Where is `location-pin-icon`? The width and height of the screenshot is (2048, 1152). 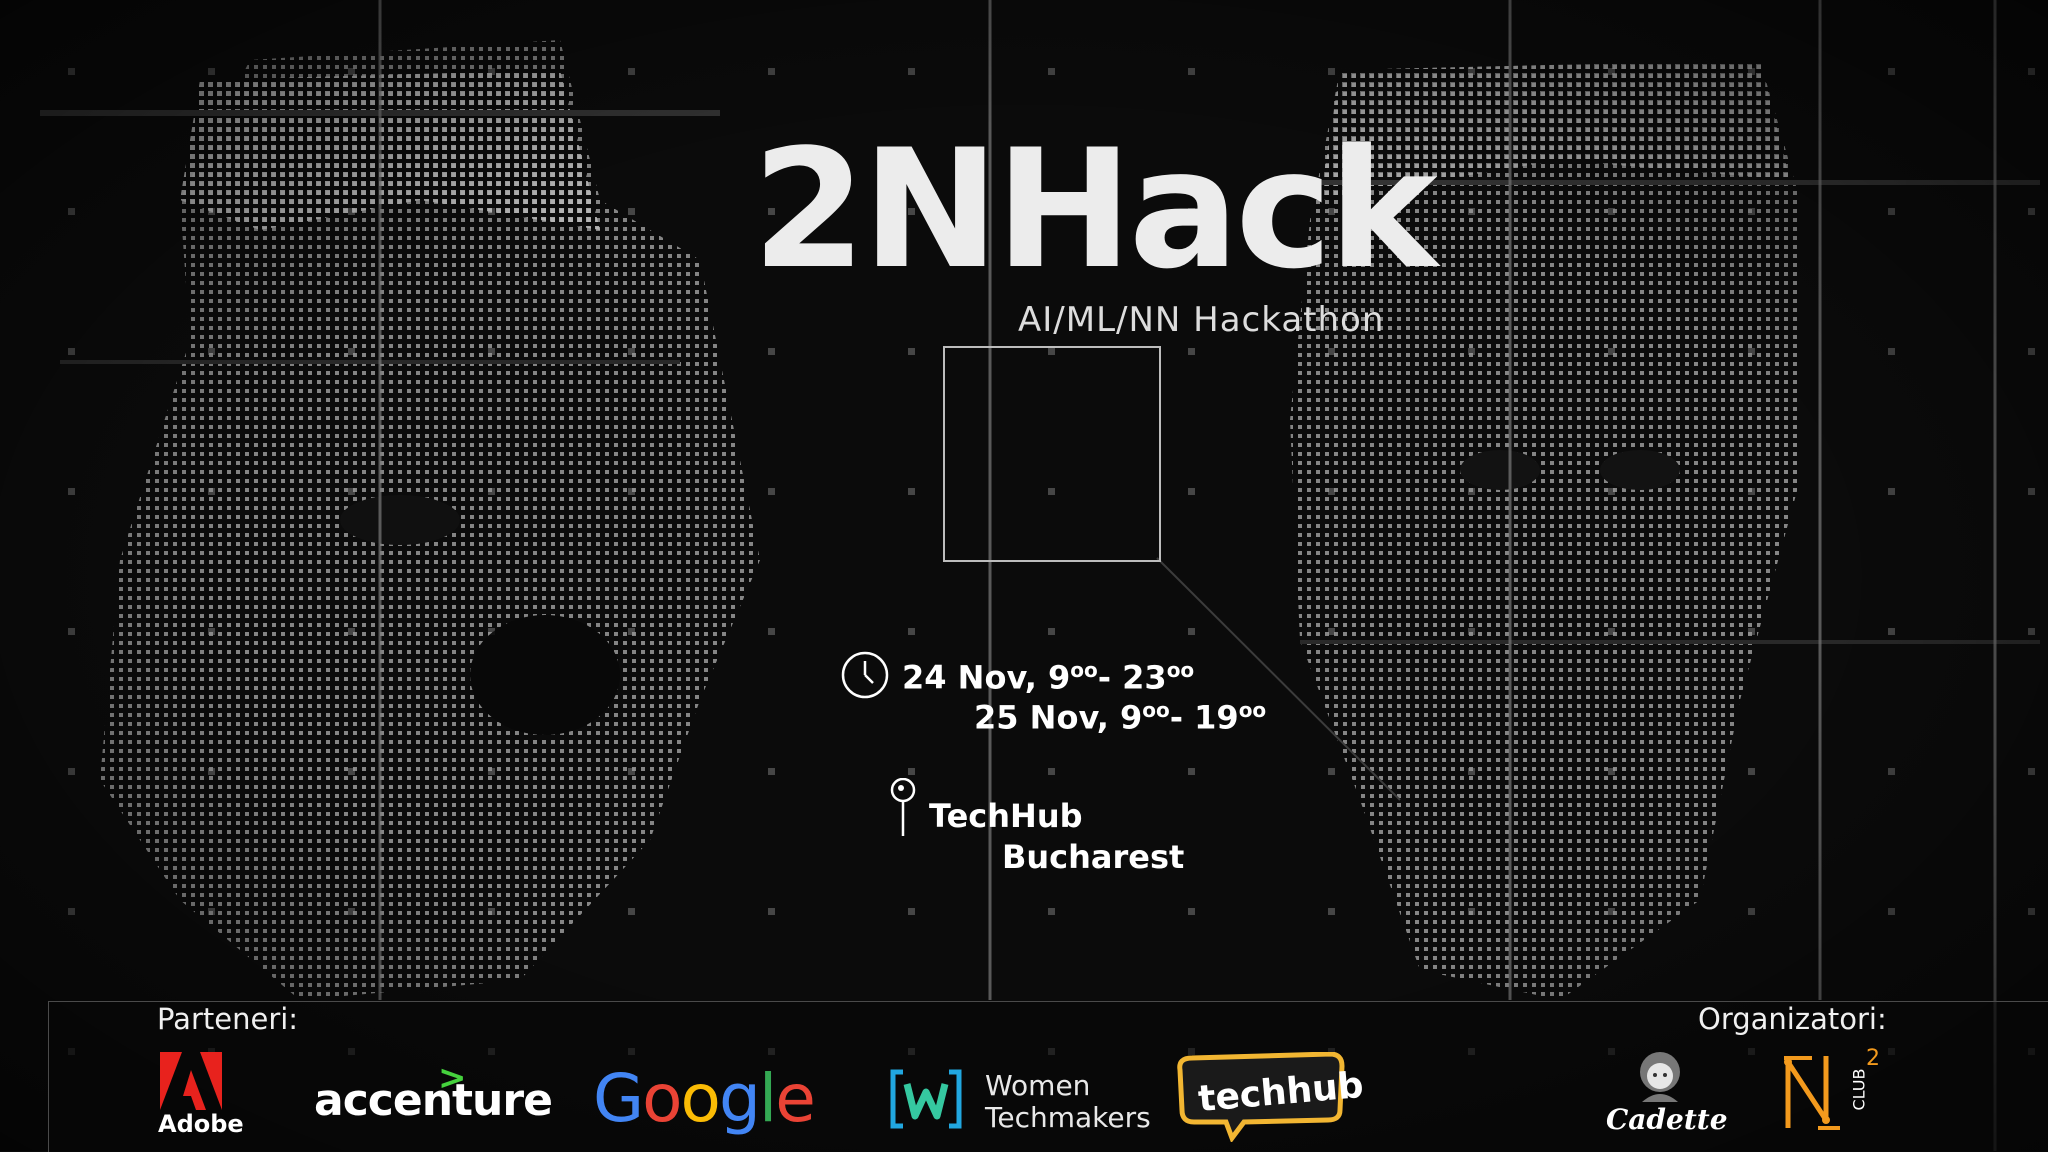 location-pin-icon is located at coordinates (903, 807).